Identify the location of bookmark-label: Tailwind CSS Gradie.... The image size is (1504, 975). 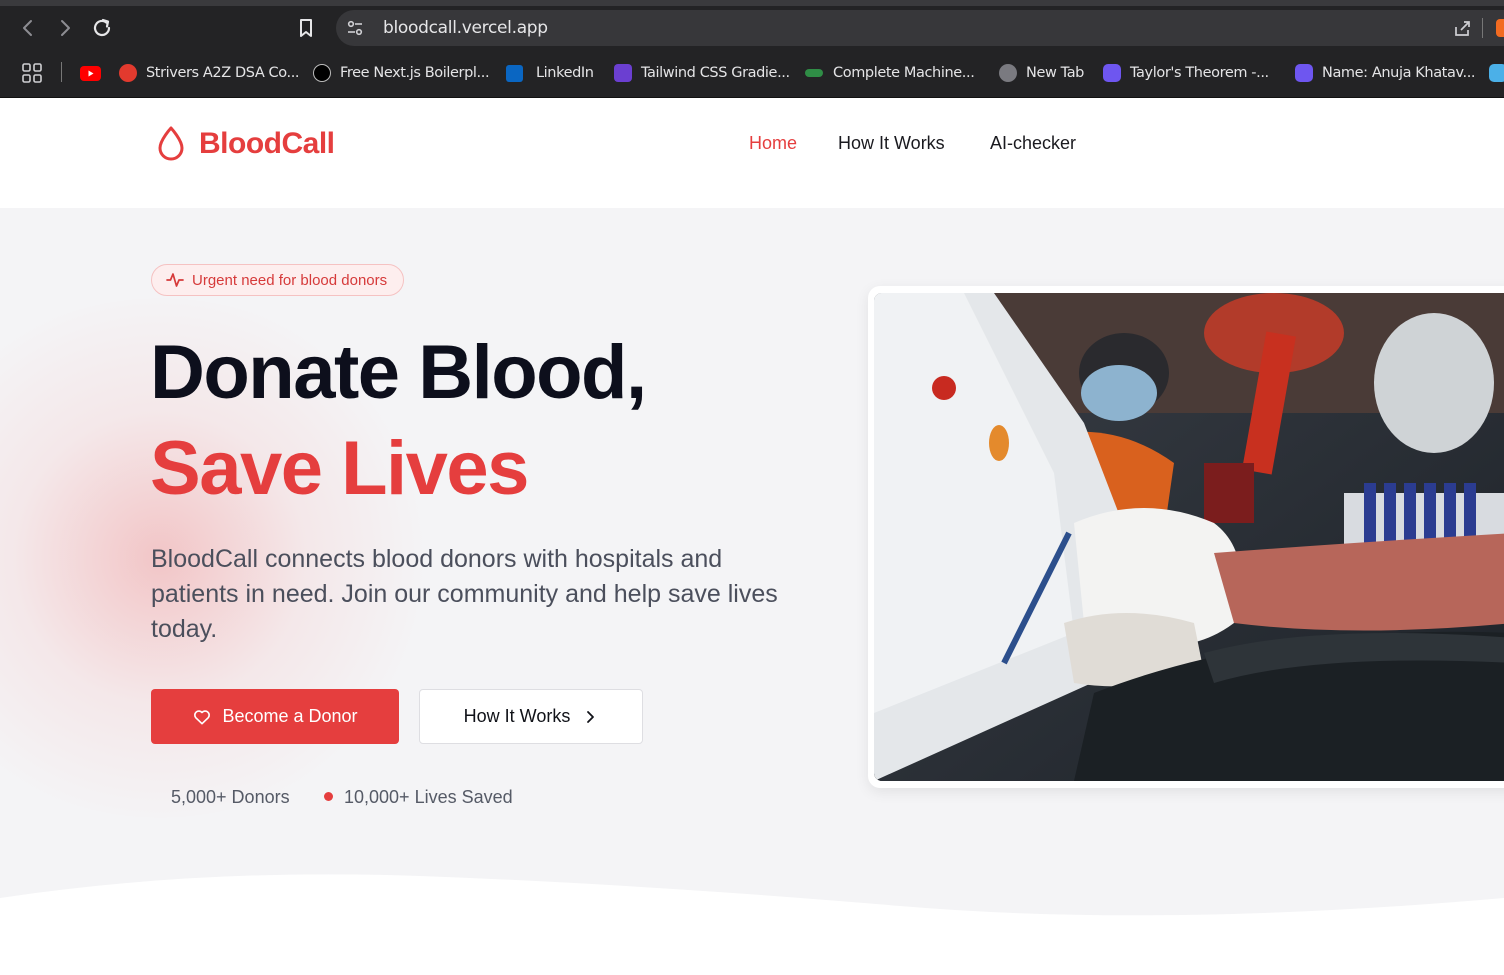
(715, 73).